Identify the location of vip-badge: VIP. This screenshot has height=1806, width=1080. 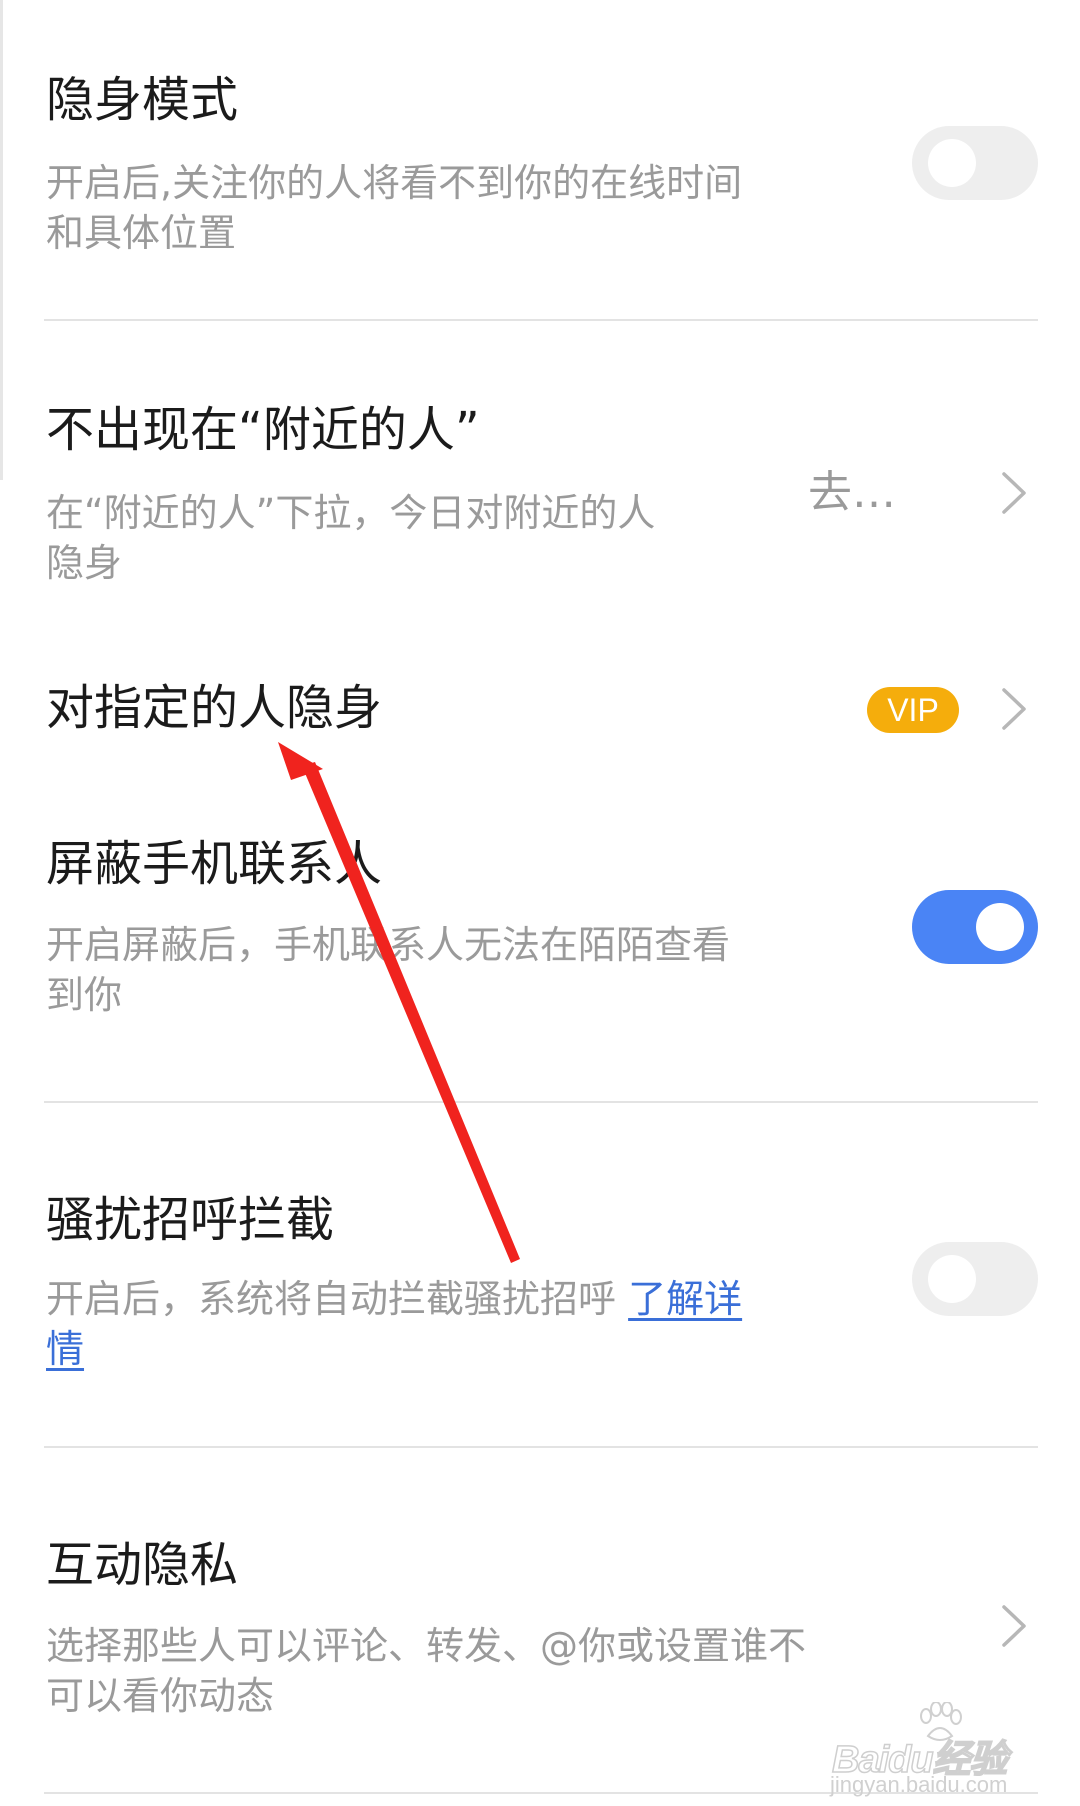
(913, 710).